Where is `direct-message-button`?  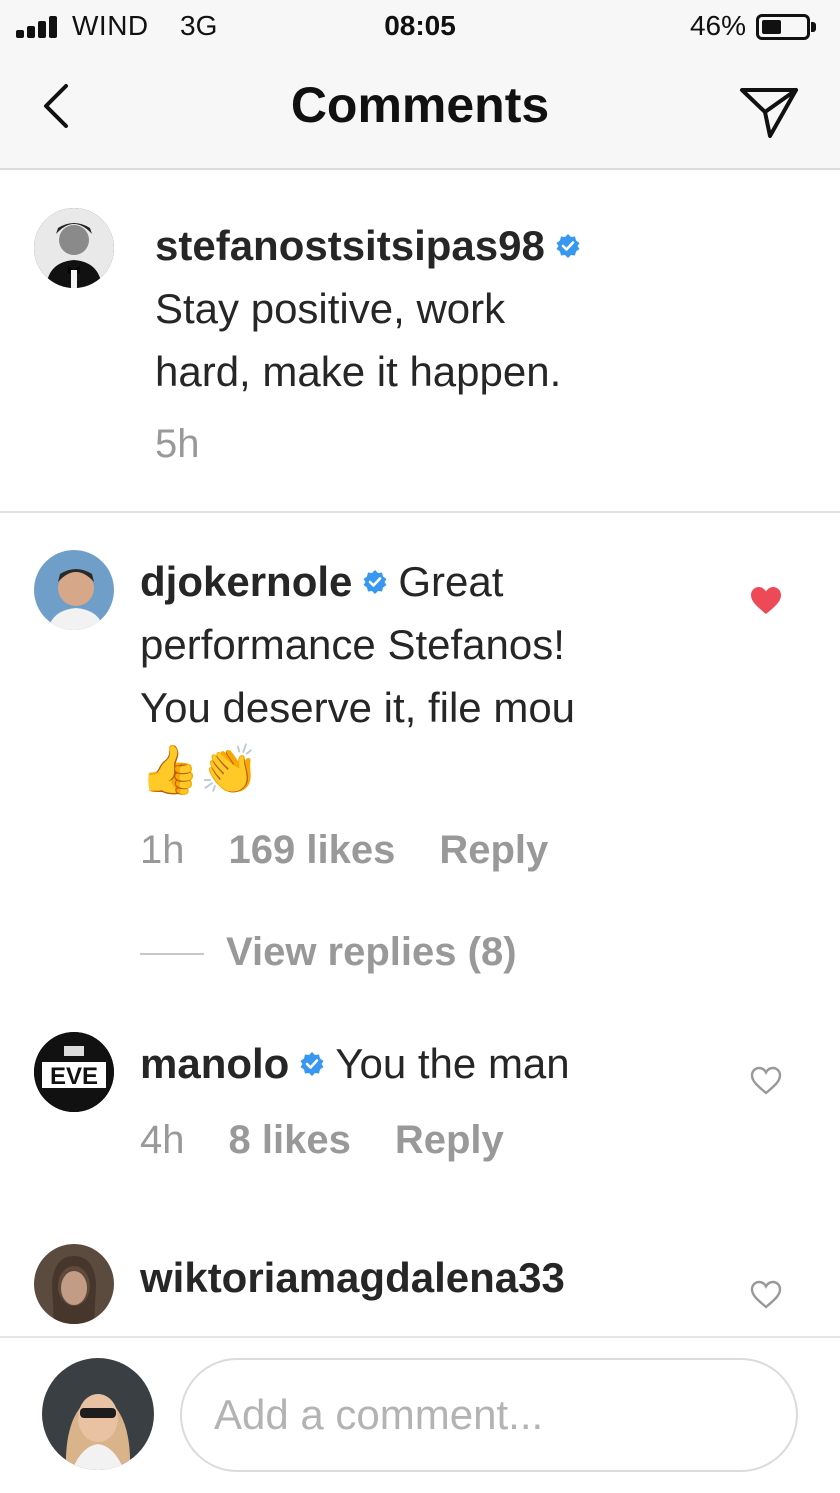 direct-message-button is located at coordinates (769, 111).